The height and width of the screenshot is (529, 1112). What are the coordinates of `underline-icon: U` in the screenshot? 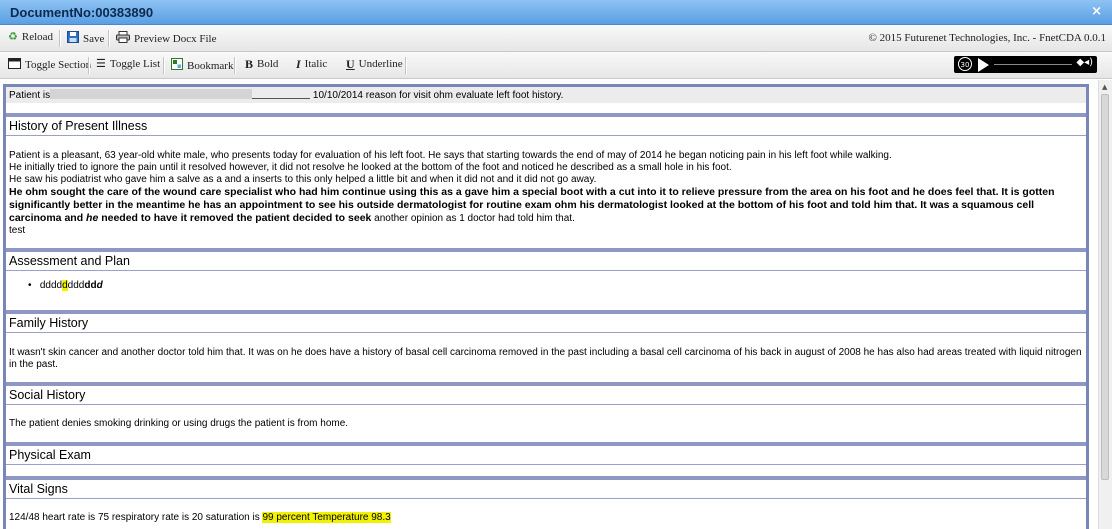 It's located at (350, 64).